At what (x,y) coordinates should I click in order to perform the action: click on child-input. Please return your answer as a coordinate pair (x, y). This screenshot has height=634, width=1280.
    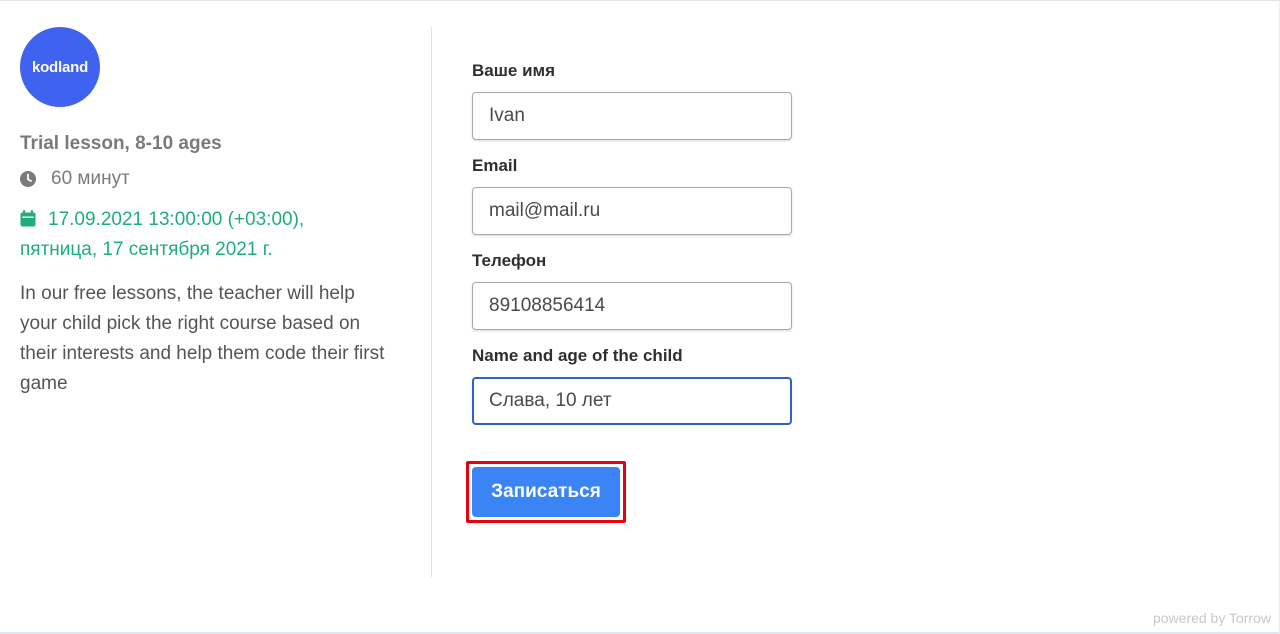
    Looking at the image, I should click on (632, 401).